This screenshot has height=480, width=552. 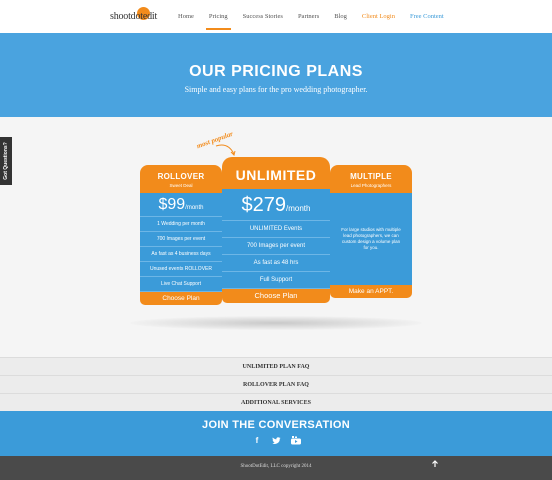 I want to click on copyright-text: ShootDotEdit, LLC copyright 2014, so click(x=276, y=466).